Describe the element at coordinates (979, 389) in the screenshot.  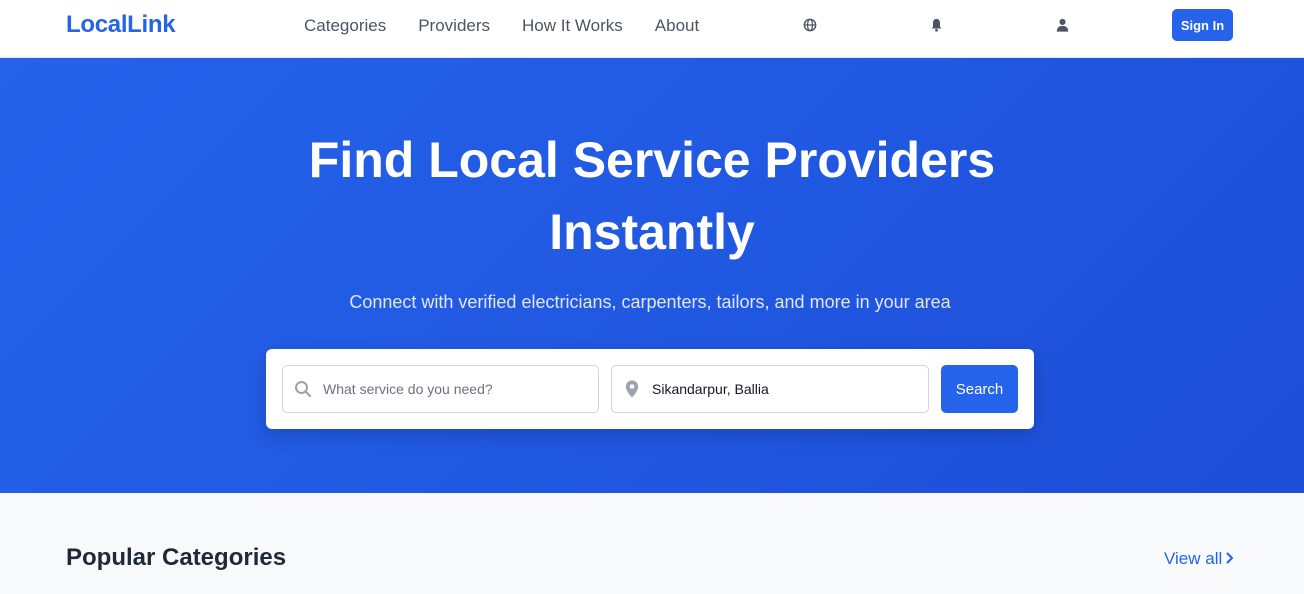
I see `search-button: Search` at that location.